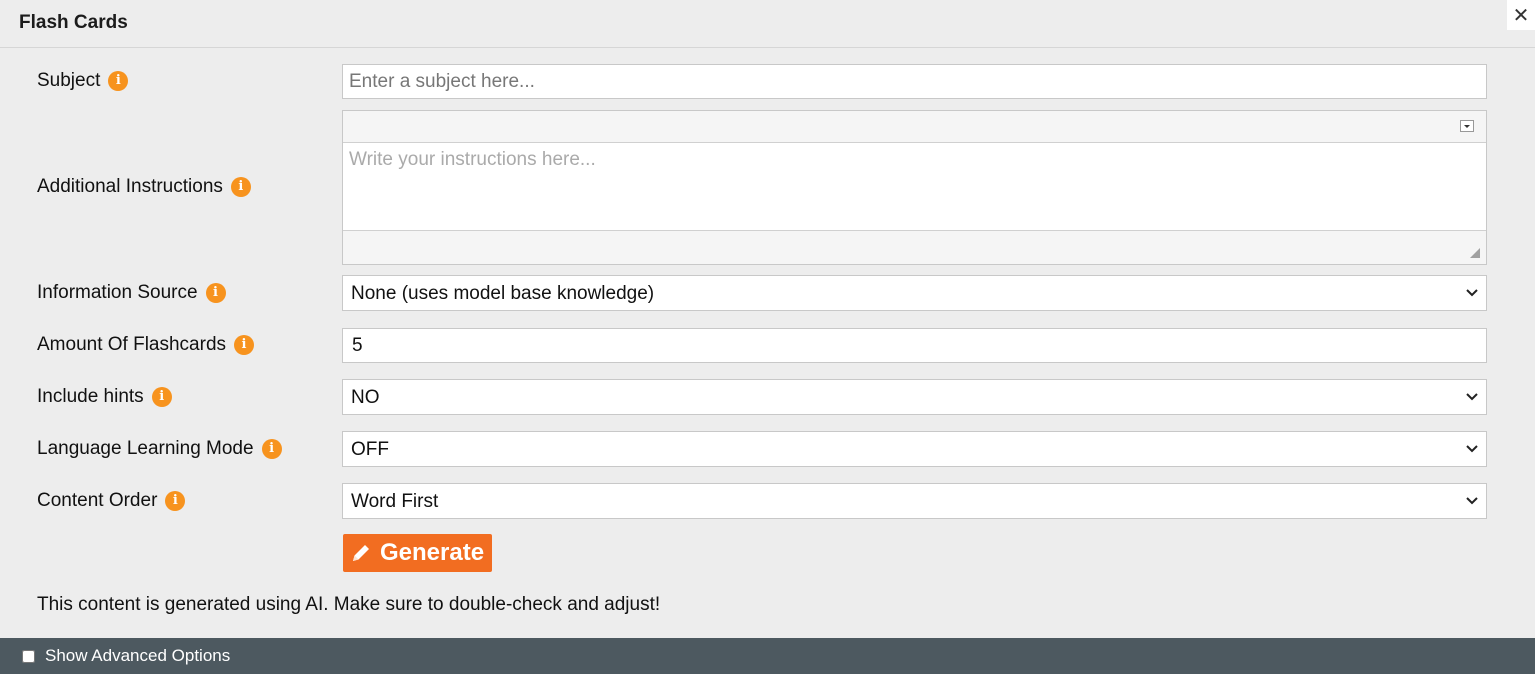  Describe the element at coordinates (767, 656) in the screenshot. I see `dialog-footer: Show Advanced Options` at that location.